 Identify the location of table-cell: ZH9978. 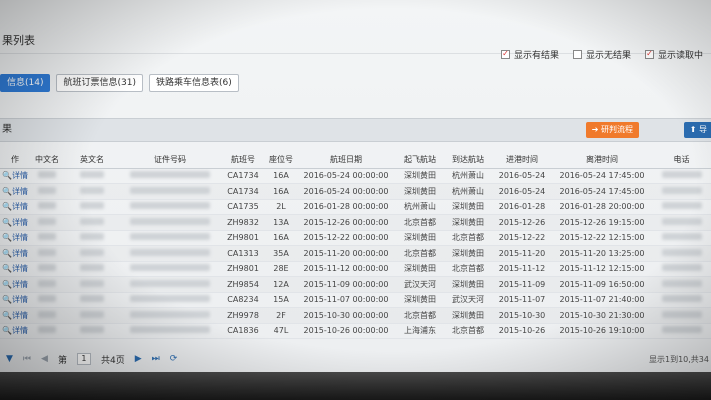
(243, 315).